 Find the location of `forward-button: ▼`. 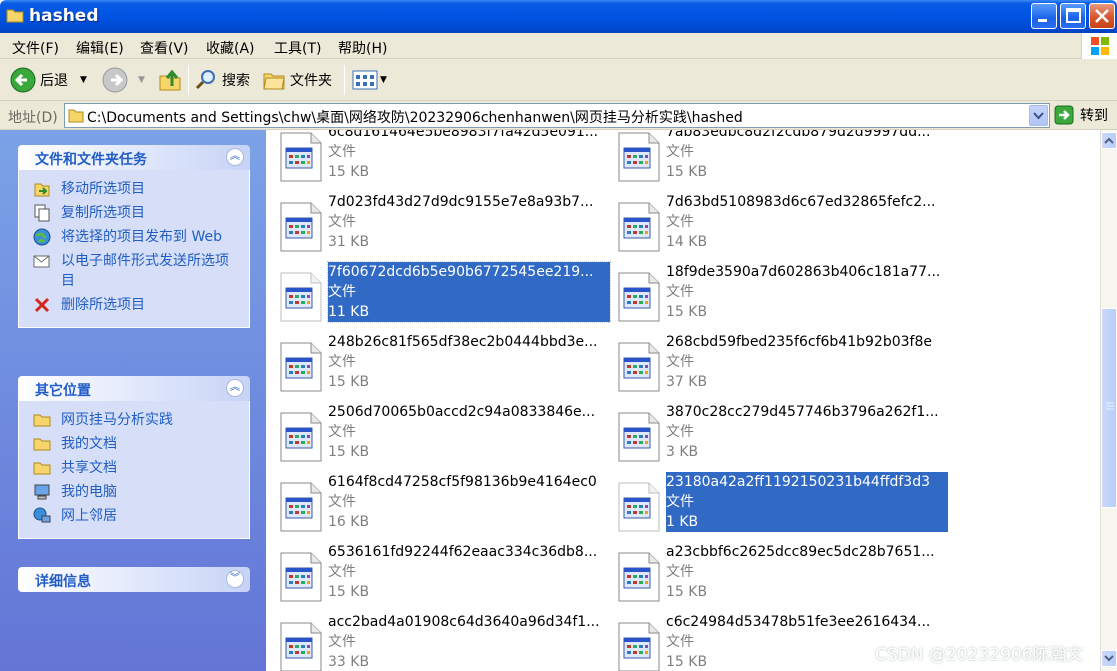

forward-button: ▼ is located at coordinates (123, 80).